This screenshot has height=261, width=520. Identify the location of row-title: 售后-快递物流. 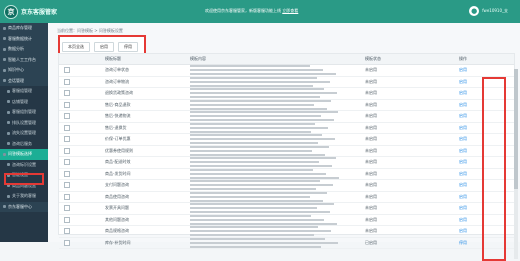
(118, 116).